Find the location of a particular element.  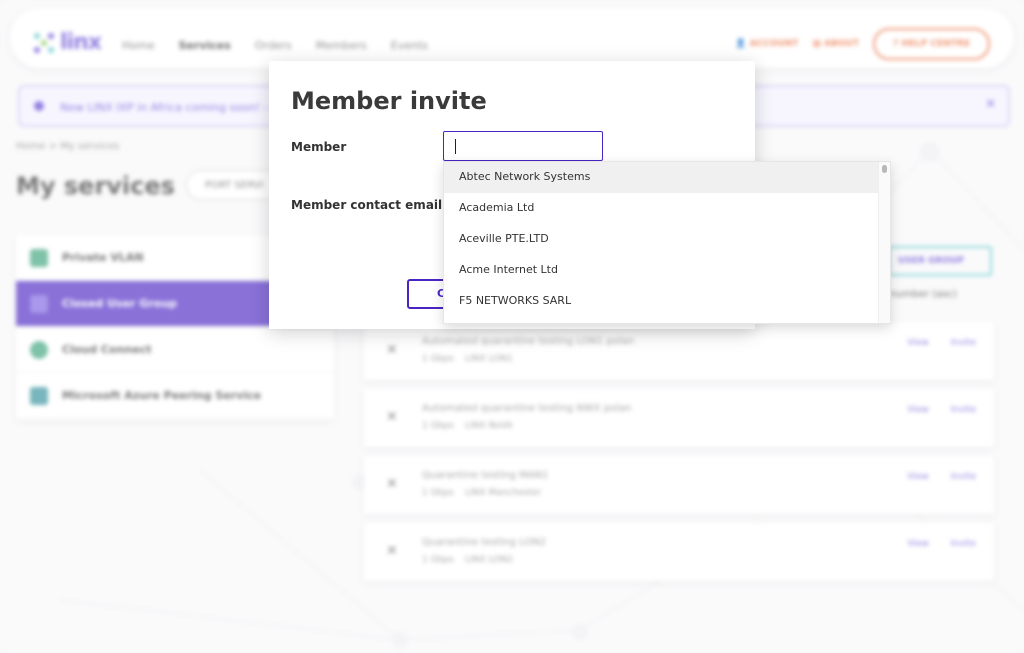

dropdown-option: Aceville PTE.LTD is located at coordinates (667, 239).